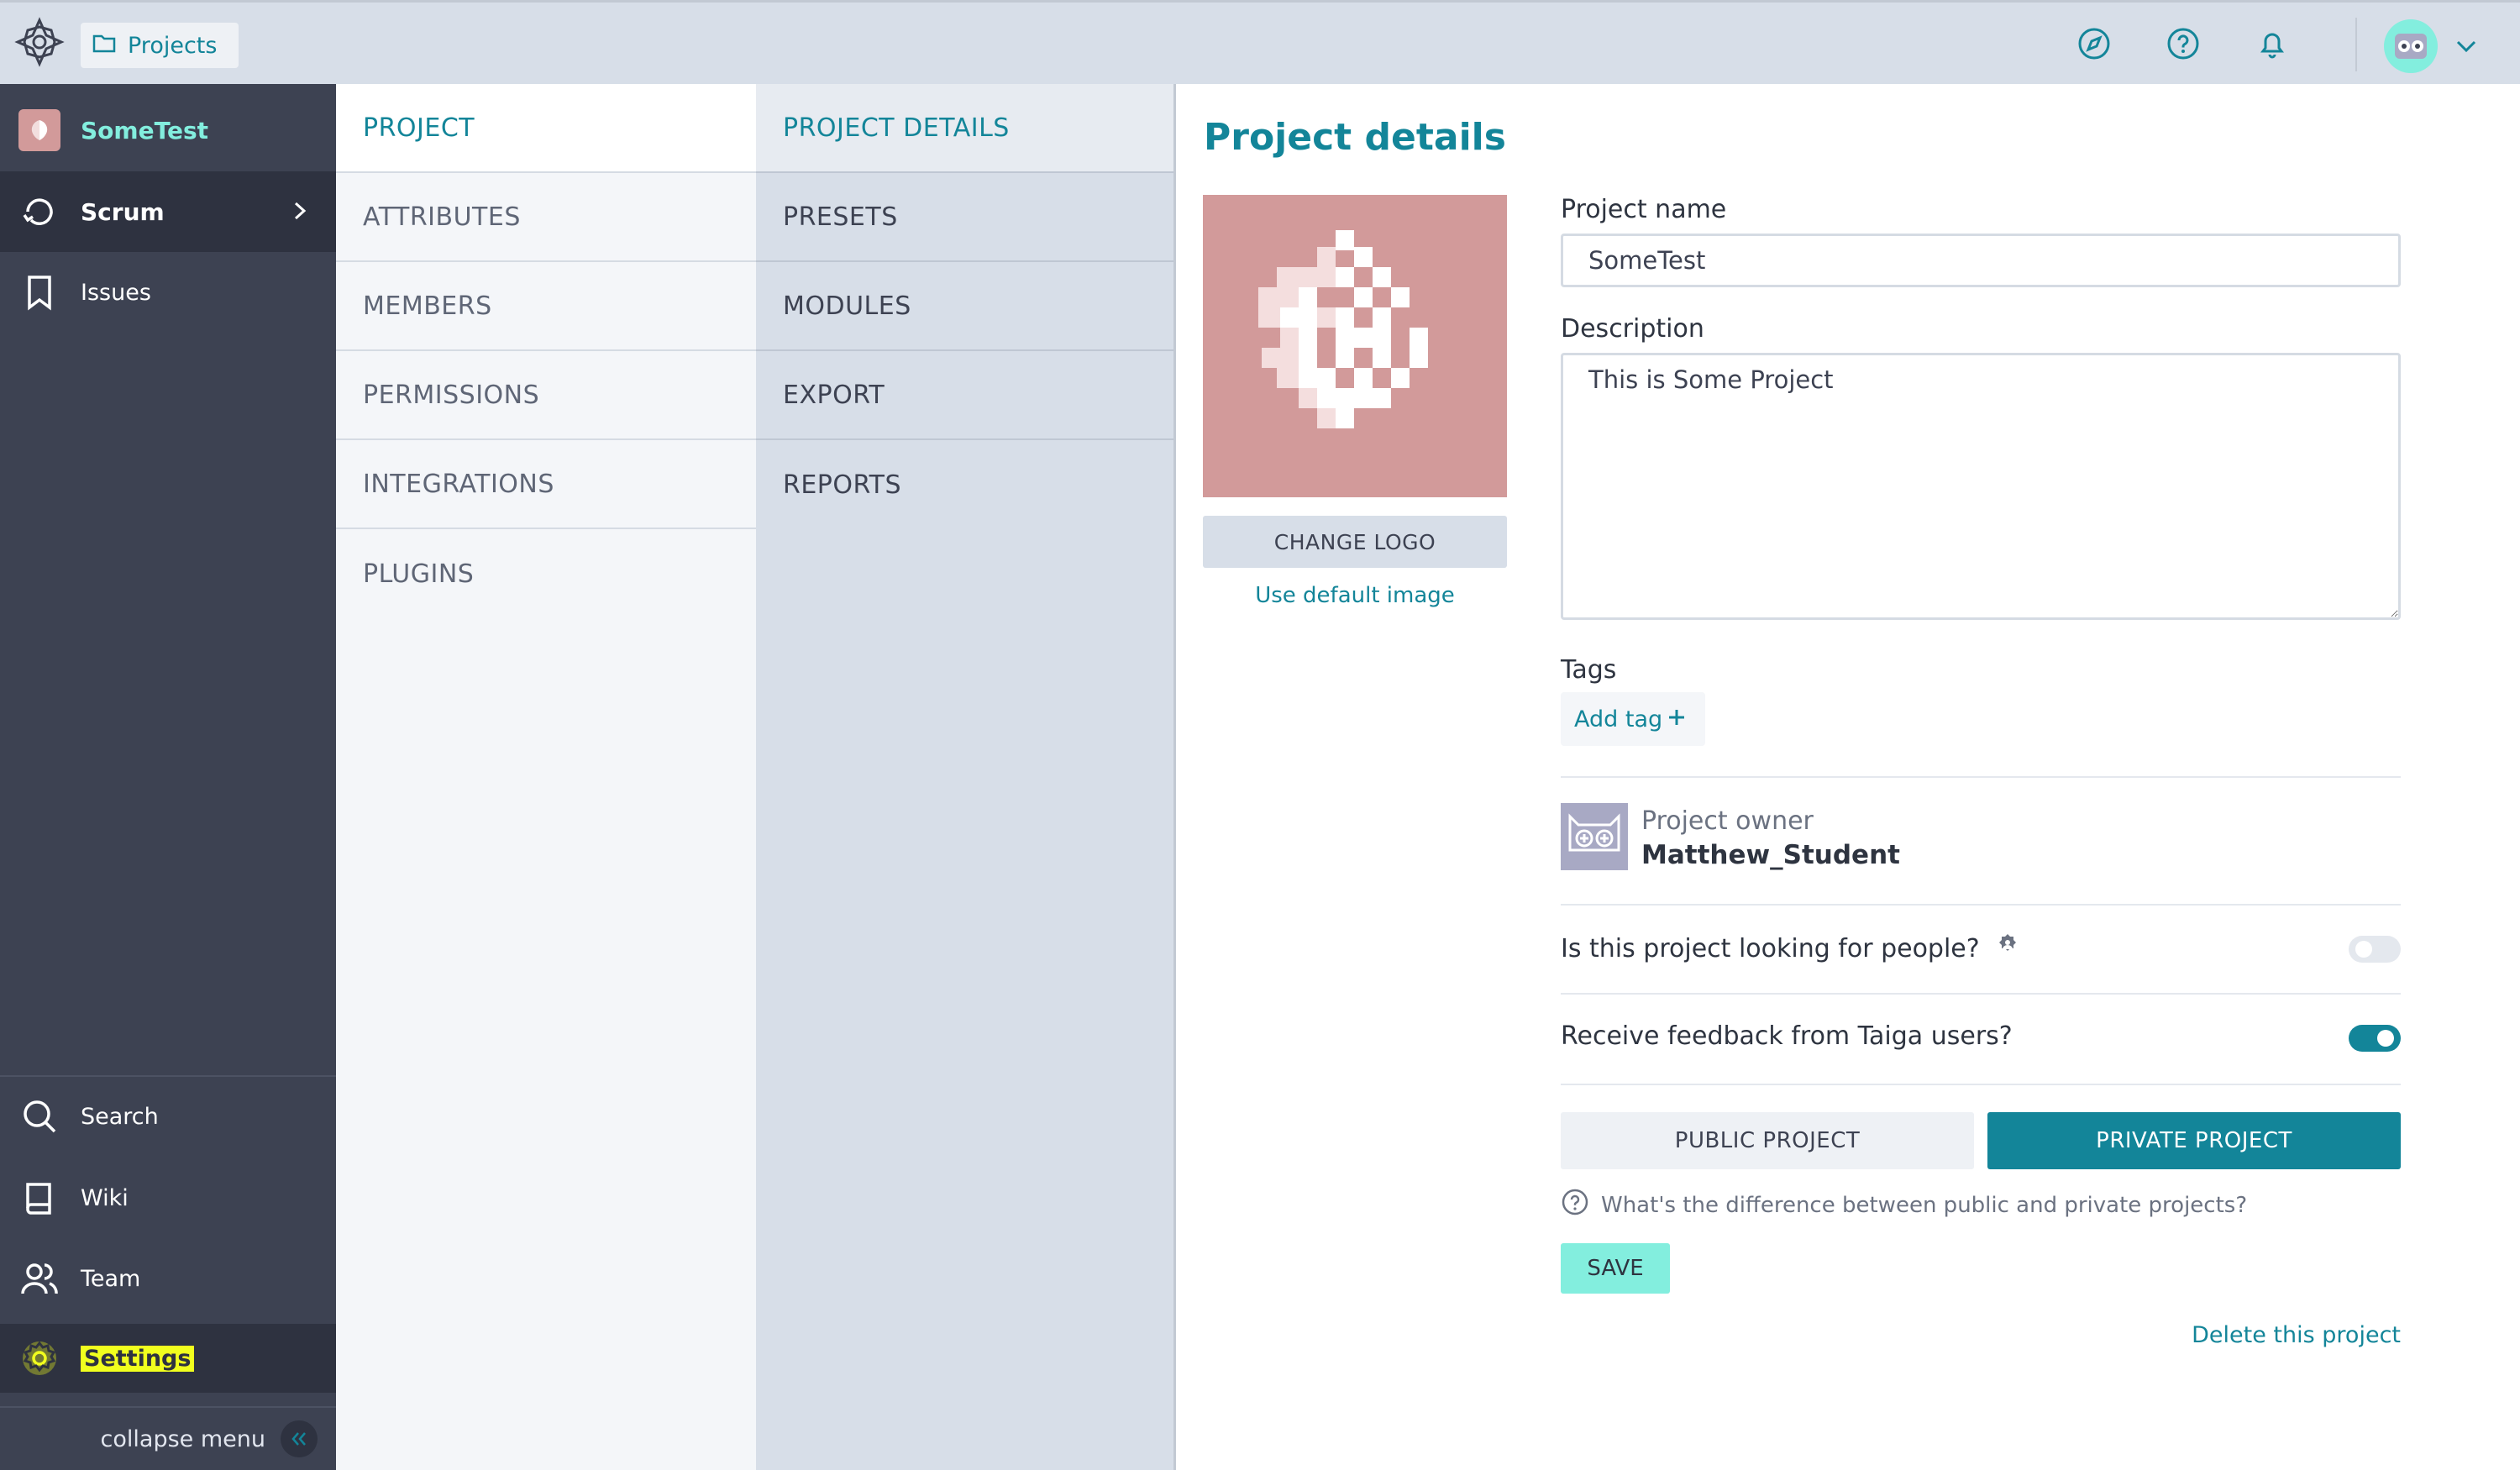 The image size is (2520, 1470). Describe the element at coordinates (2375, 1038) in the screenshot. I see `receive-feedback-toggle` at that location.